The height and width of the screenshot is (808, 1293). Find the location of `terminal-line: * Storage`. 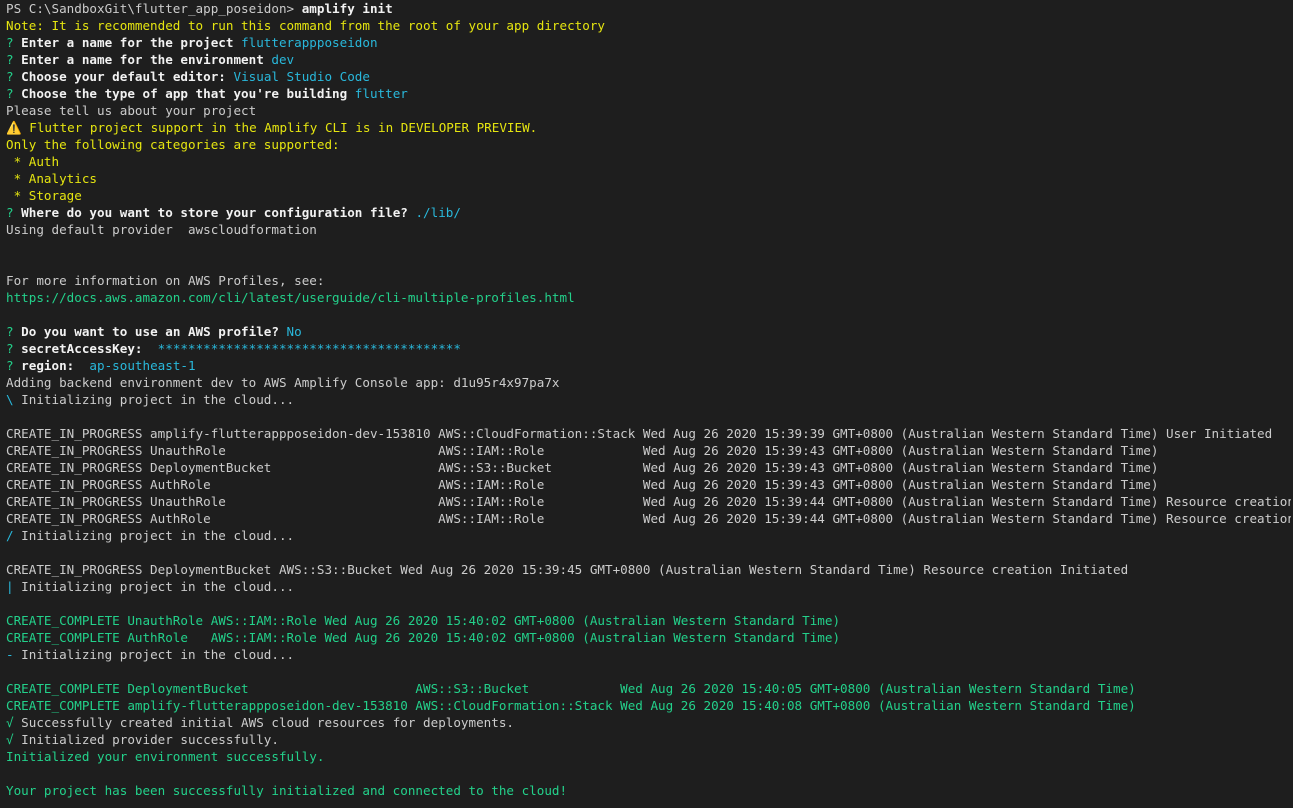

terminal-line: * Storage is located at coordinates (648, 195).